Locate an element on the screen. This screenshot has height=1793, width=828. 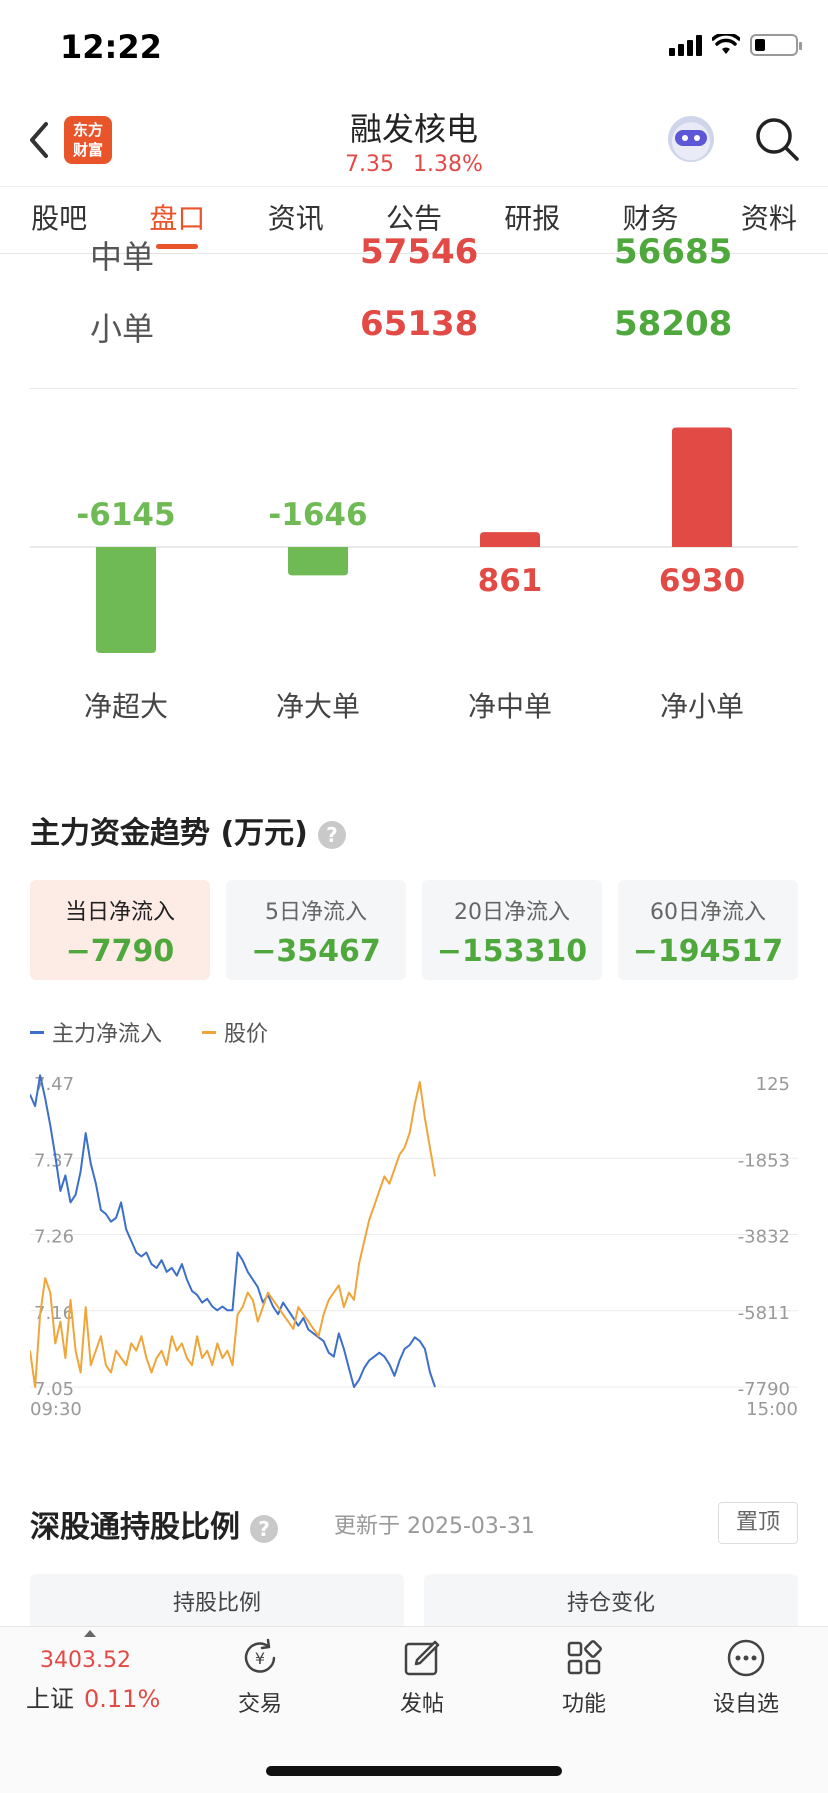
net-flow-category-label: 净小单 is located at coordinates (702, 706).